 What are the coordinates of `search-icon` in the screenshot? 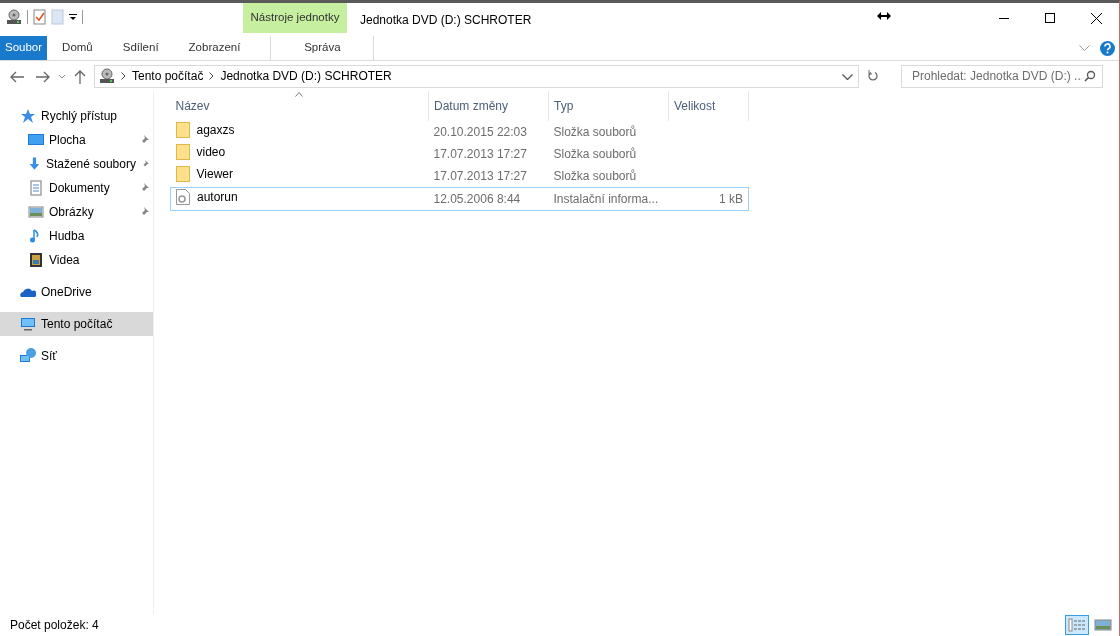 It's located at (1090, 76).